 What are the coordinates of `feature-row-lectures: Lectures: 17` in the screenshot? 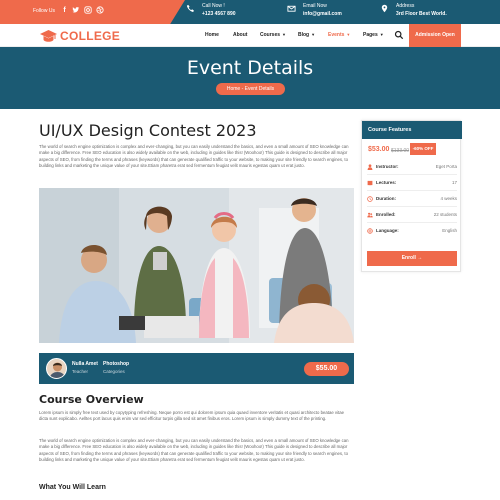 It's located at (412, 183).